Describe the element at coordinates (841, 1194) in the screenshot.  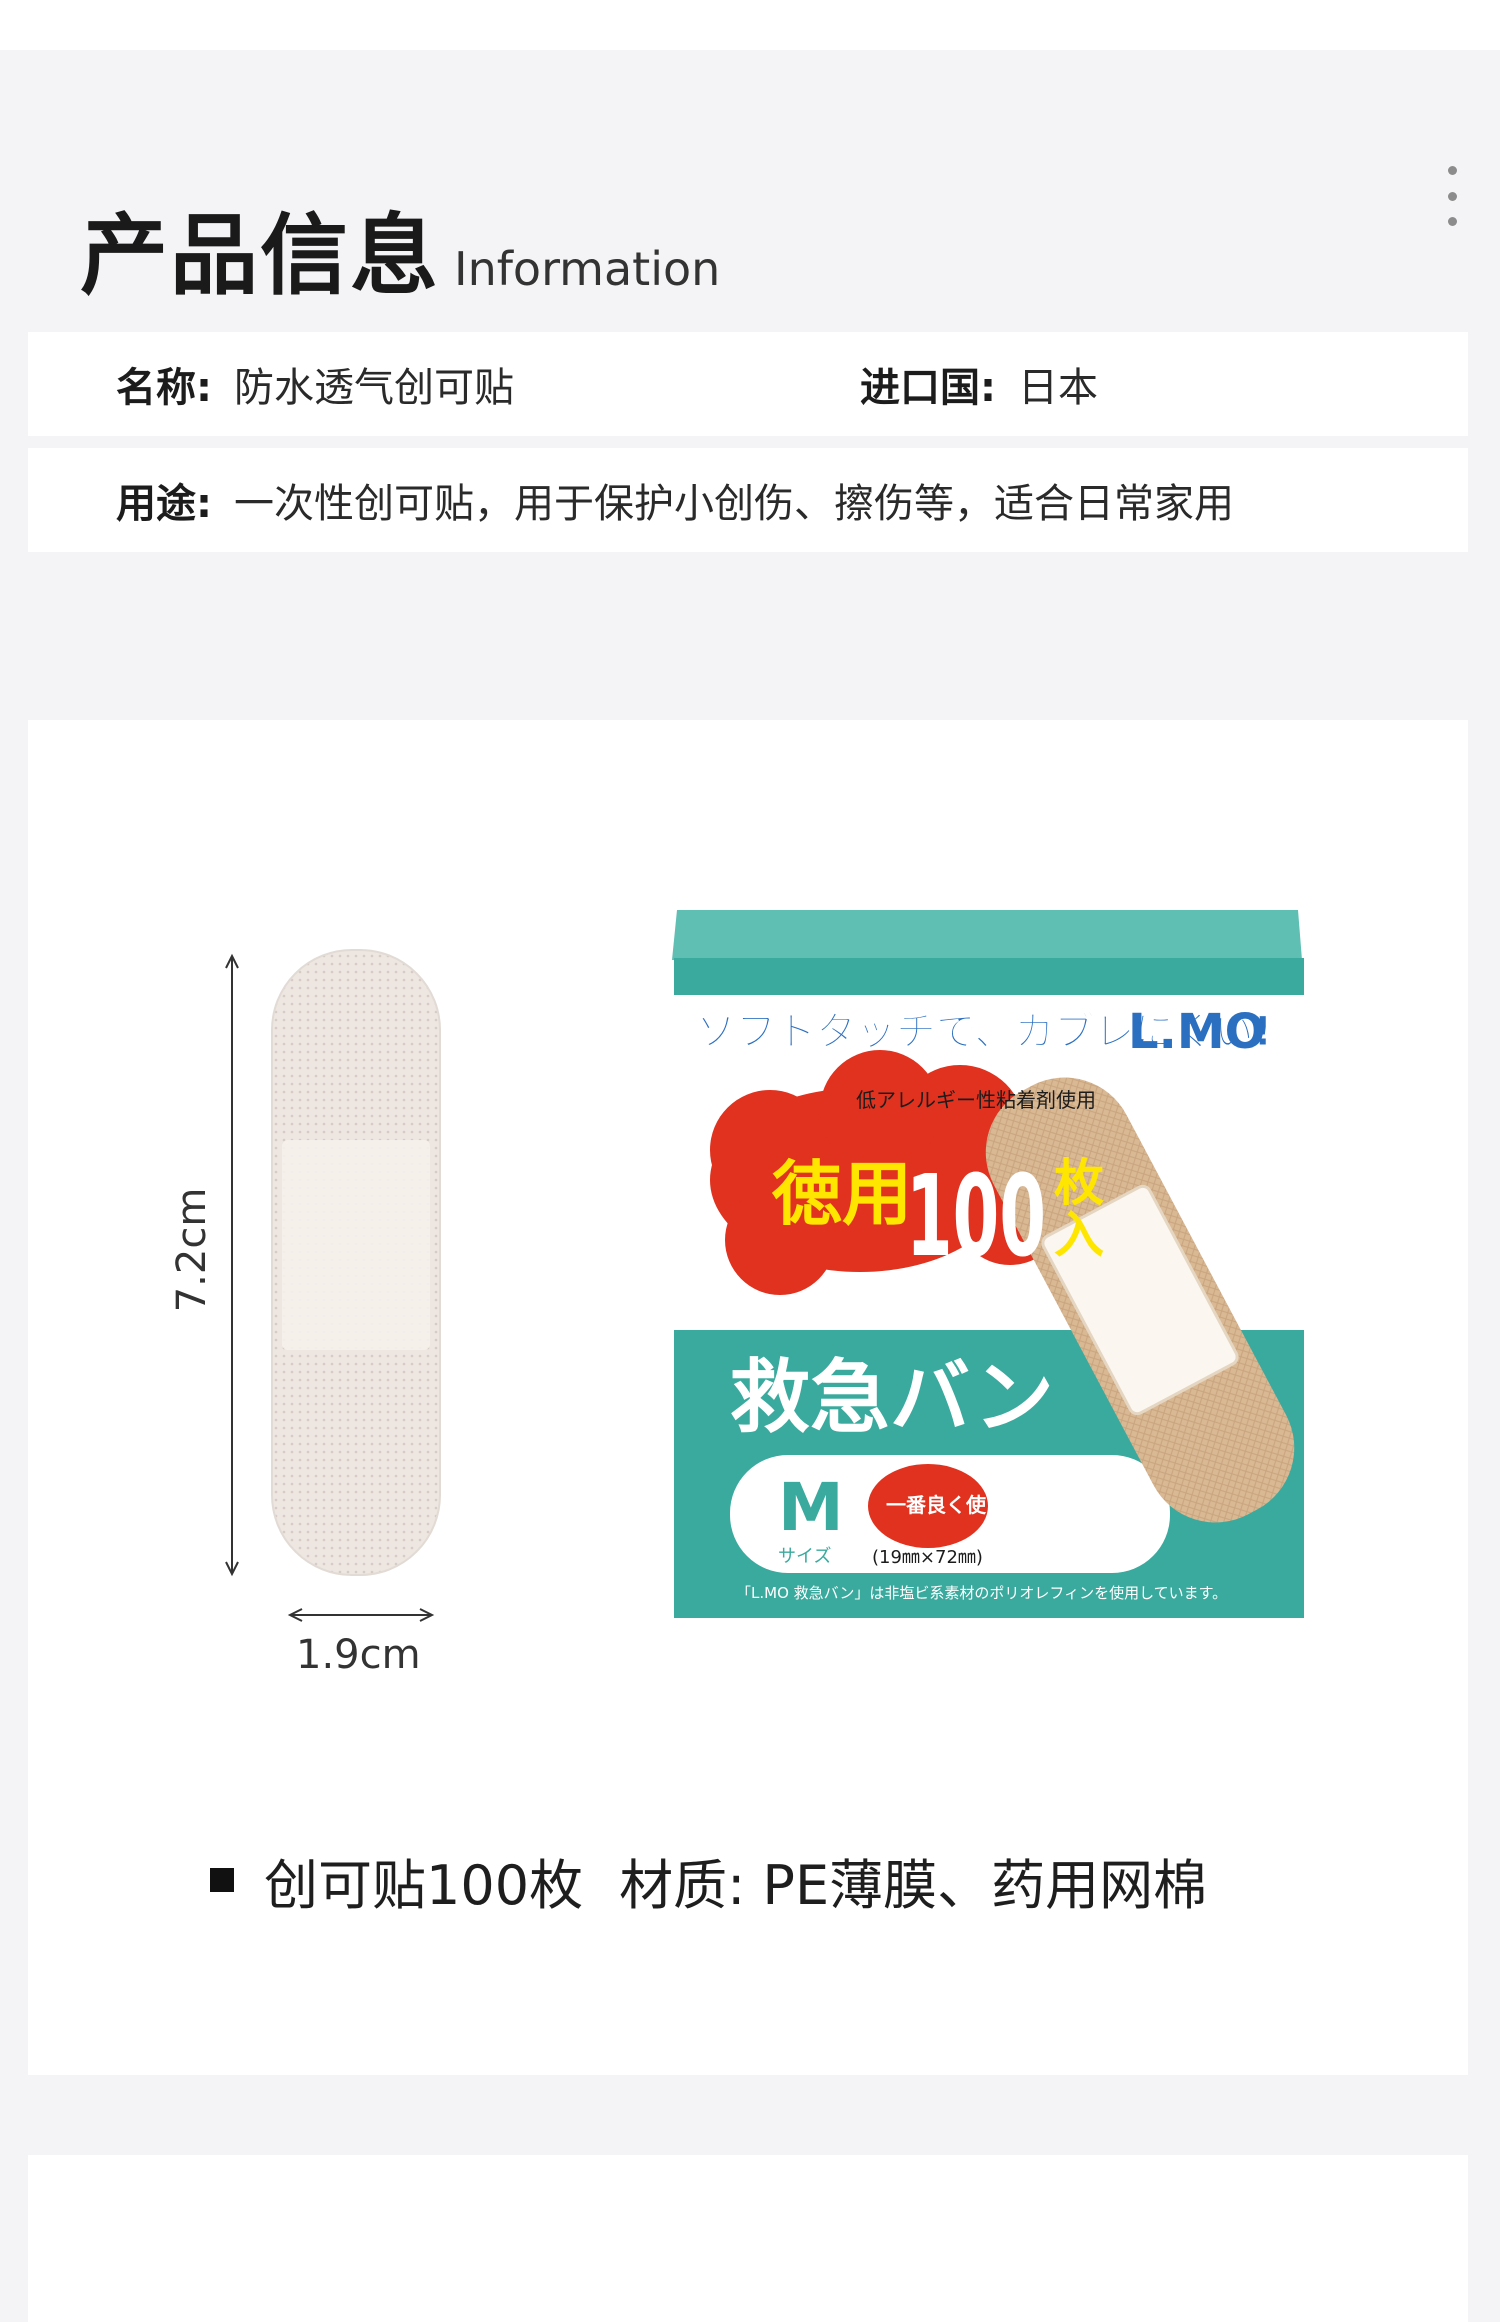
I see `box-count-label-1: 徳用` at that location.